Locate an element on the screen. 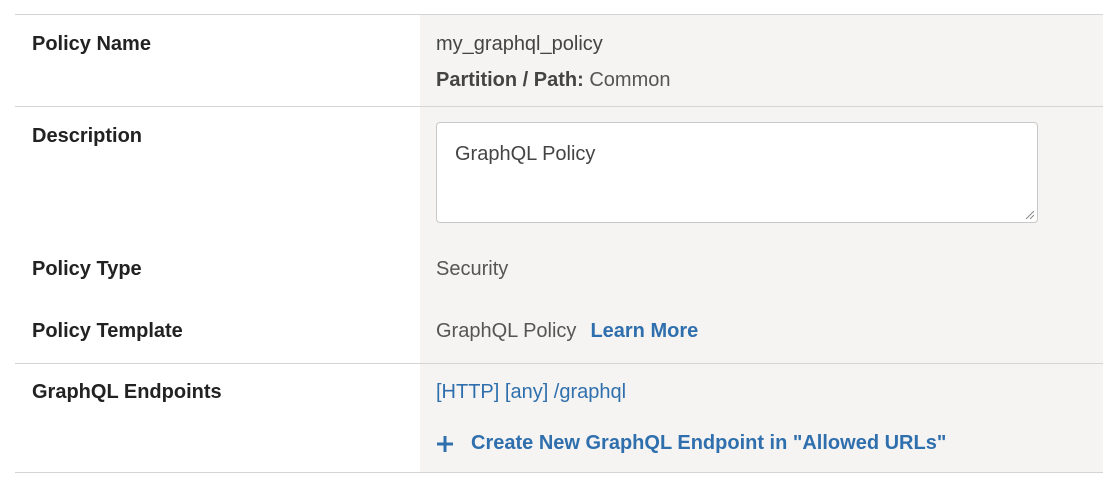  partition-path: Partition / Path: Common is located at coordinates (769, 80).